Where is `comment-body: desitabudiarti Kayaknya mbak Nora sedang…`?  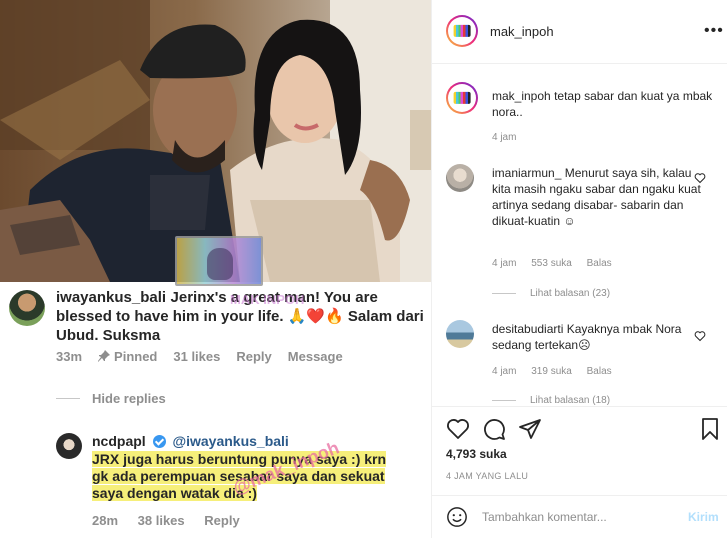
comment-body: desitabudiarti Kayaknya mbak Nora sedang… is located at coordinates (598, 337).